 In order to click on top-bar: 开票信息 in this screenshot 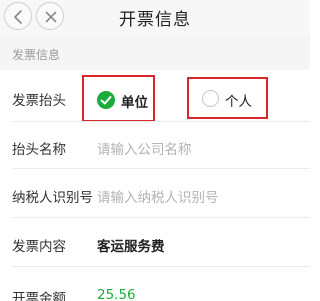, I will do `click(155, 18)`.